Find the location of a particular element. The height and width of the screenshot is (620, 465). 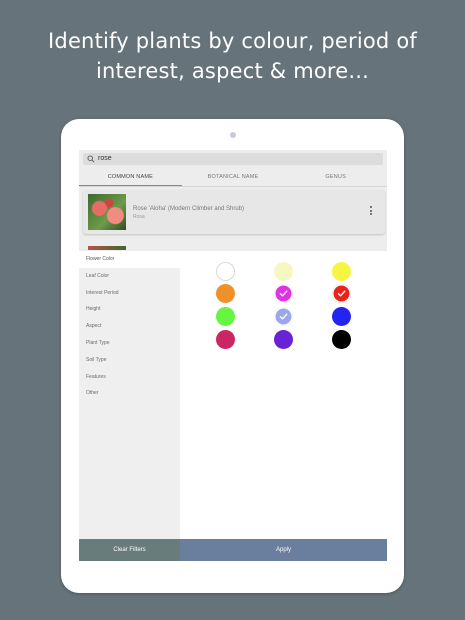

headline-line-1: Identify plants by colour, period of is located at coordinates (232, 41).